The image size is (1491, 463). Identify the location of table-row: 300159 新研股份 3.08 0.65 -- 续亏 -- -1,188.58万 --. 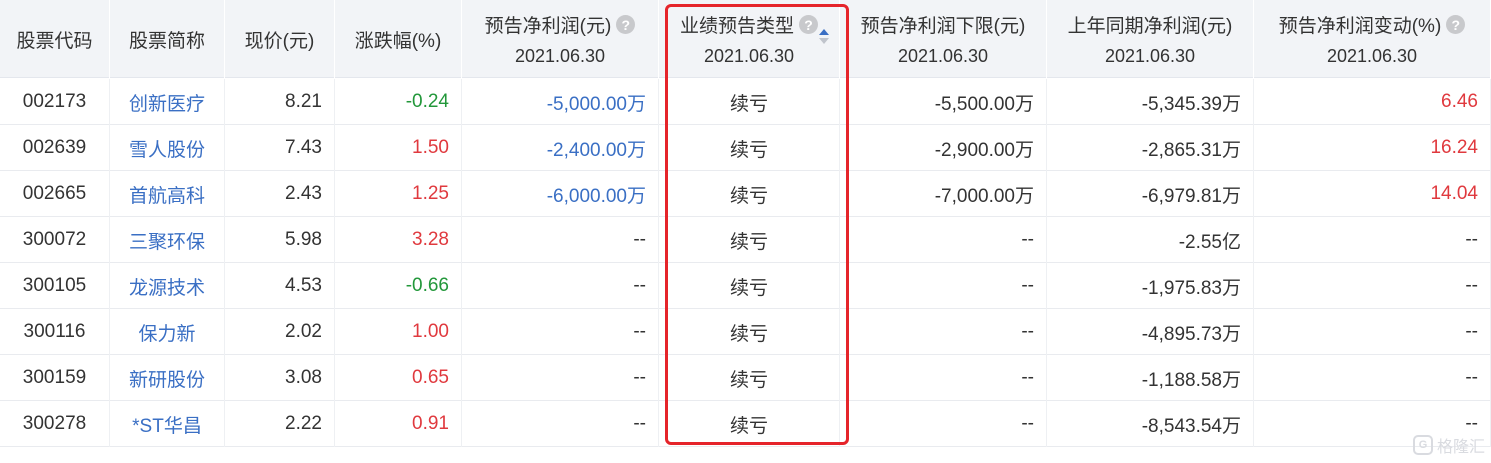
(745, 378).